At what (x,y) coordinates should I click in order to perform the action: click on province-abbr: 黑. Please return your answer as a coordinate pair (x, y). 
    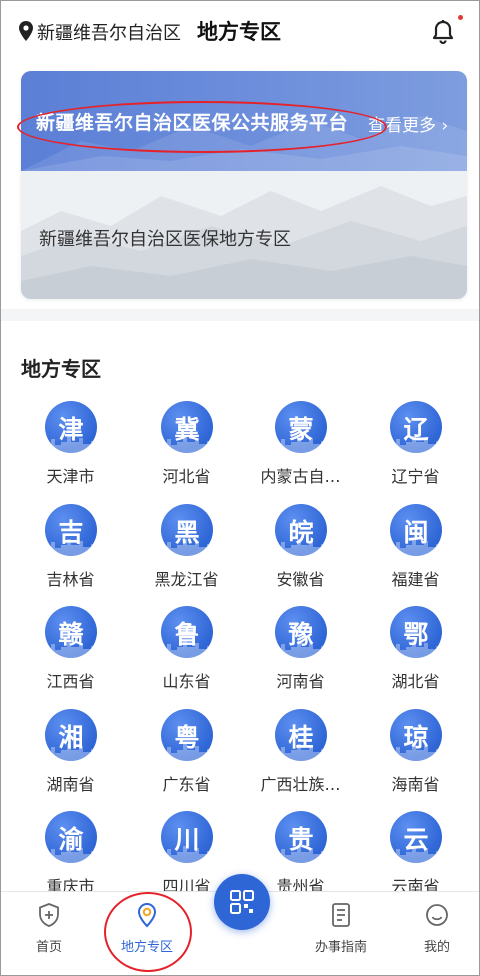
    Looking at the image, I should click on (187, 532).